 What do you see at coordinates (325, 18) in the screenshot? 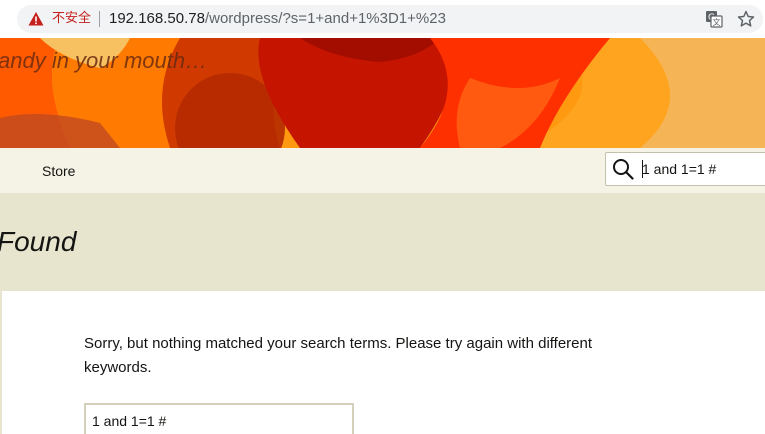
I see `url-path: /wordpress/?s=1+and+1%3D1+%23` at bounding box center [325, 18].